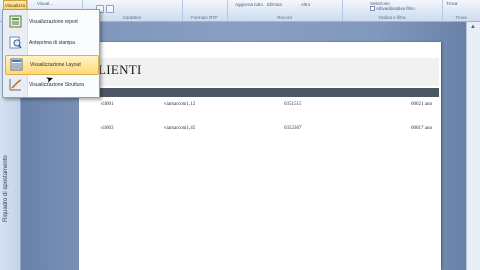 This screenshot has height=270, width=480. I want to click on cell-street: viamarconi1,45, so click(179, 128).